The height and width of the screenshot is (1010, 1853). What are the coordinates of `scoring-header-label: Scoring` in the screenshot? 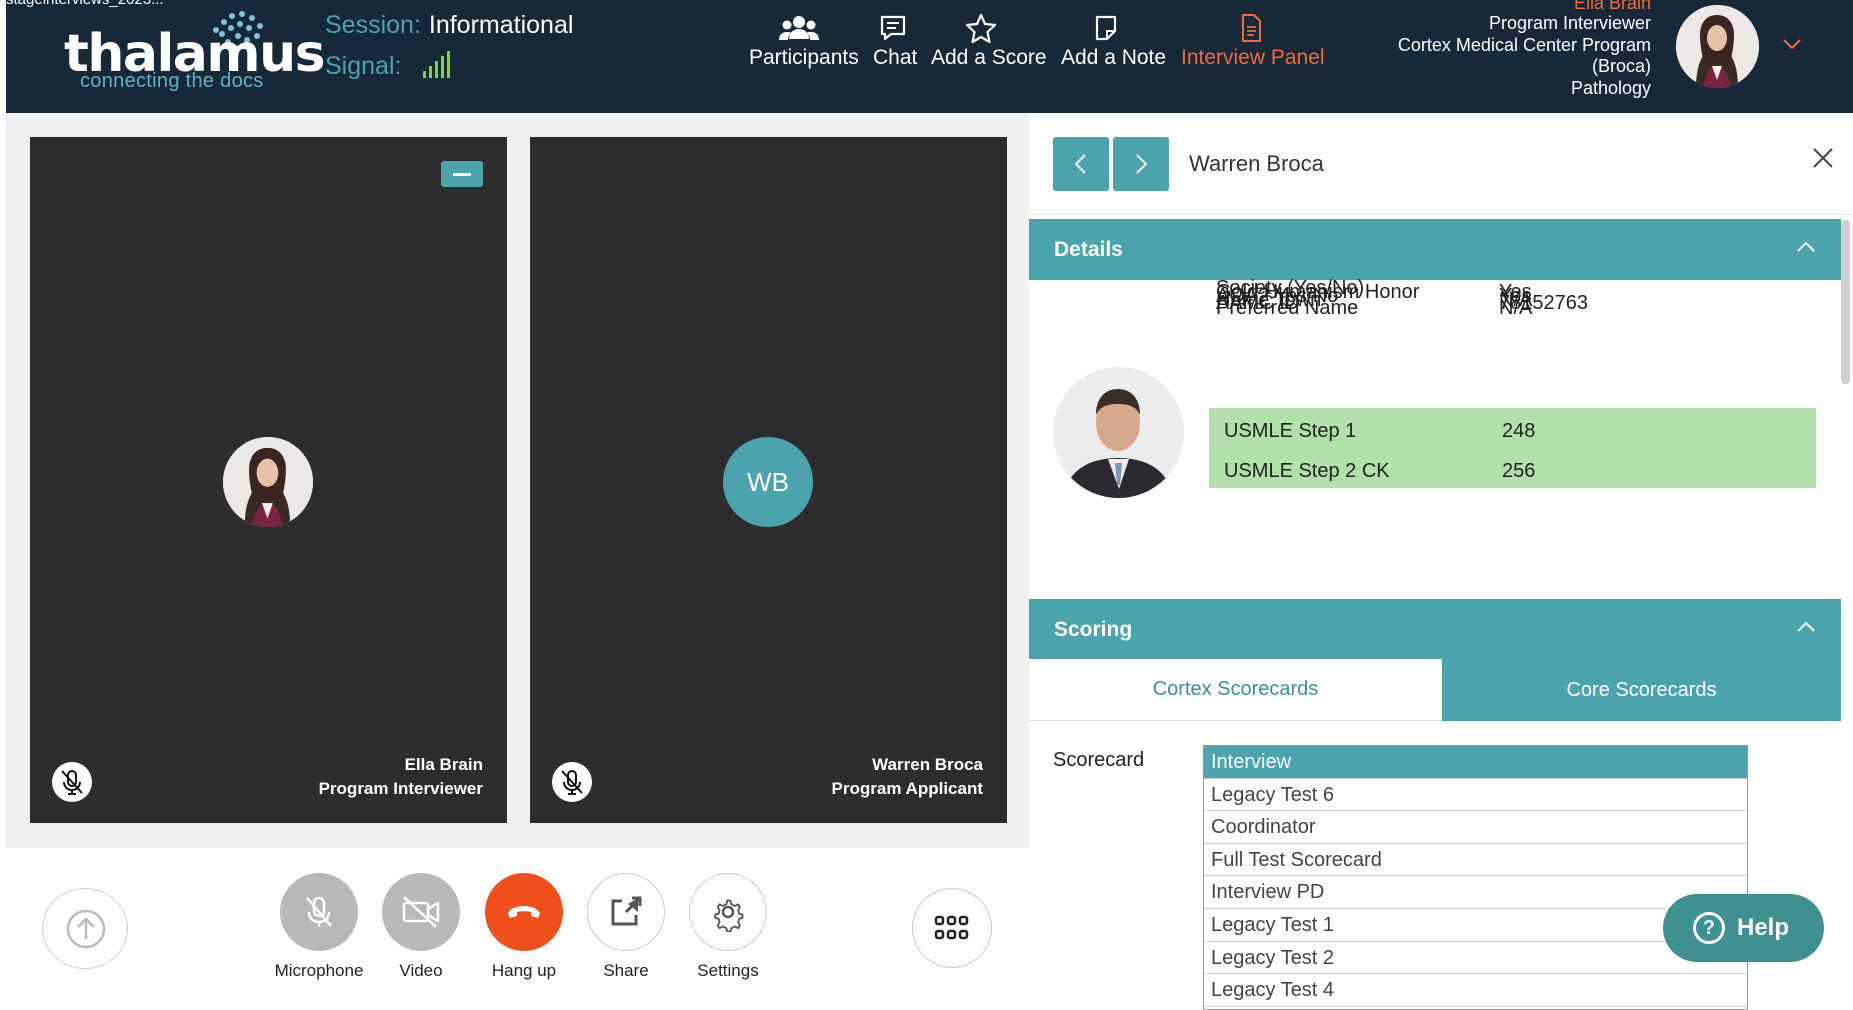 It's located at (1093, 629).